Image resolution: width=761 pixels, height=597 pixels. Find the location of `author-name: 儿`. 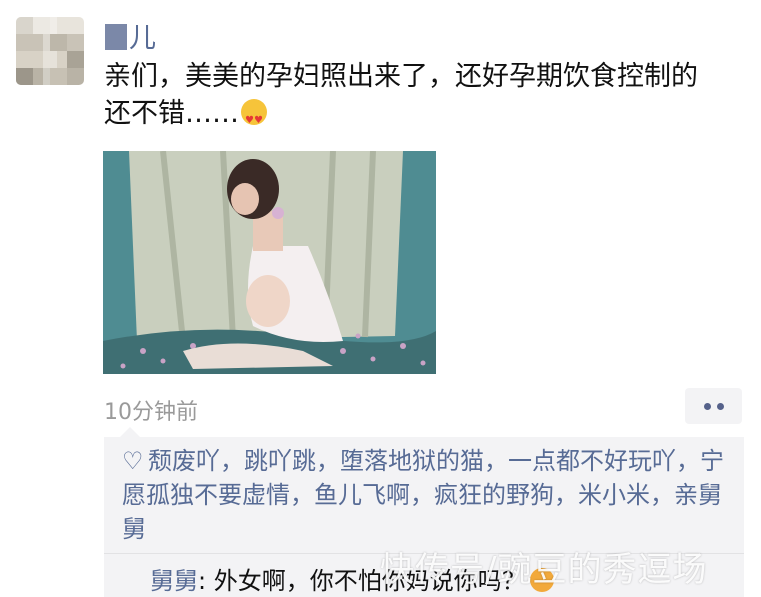

author-name: 儿 is located at coordinates (130, 35).